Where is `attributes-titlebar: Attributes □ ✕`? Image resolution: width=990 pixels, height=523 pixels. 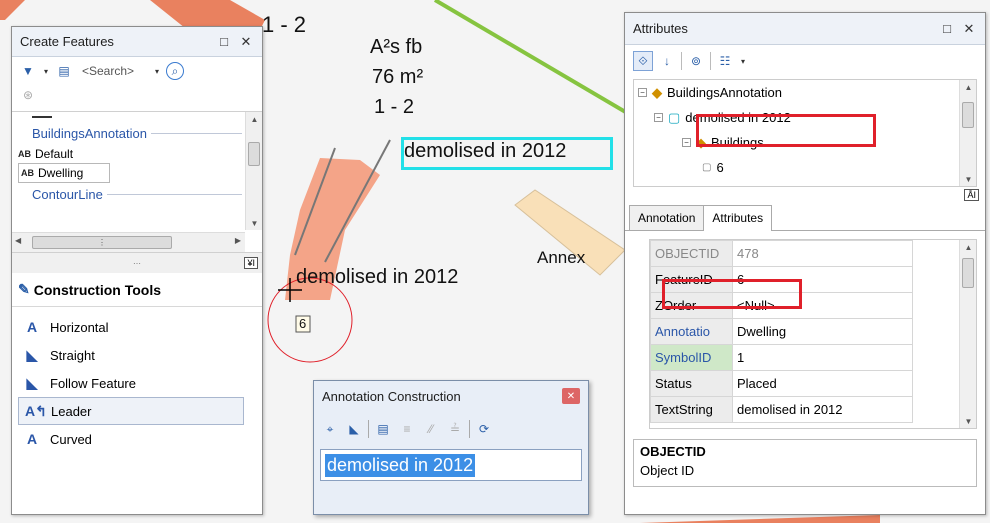 attributes-titlebar: Attributes □ ✕ is located at coordinates (805, 29).